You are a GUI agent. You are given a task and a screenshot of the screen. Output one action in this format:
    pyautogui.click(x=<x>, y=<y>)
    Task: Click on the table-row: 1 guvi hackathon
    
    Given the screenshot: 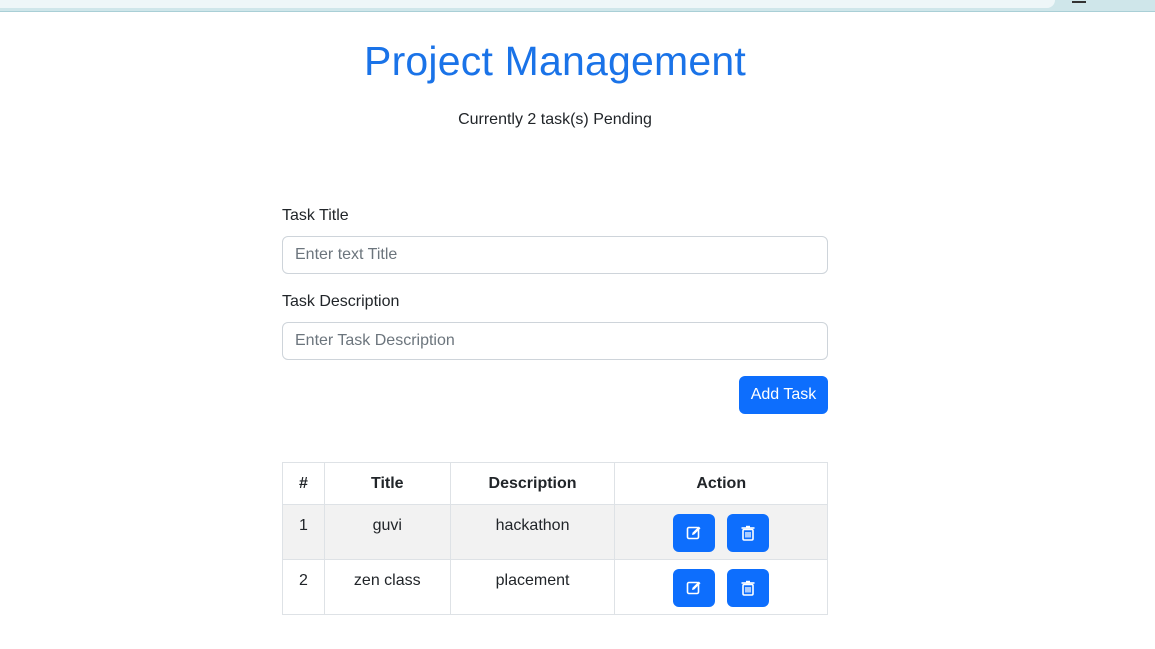 What is the action you would take?
    pyautogui.click(x=555, y=532)
    